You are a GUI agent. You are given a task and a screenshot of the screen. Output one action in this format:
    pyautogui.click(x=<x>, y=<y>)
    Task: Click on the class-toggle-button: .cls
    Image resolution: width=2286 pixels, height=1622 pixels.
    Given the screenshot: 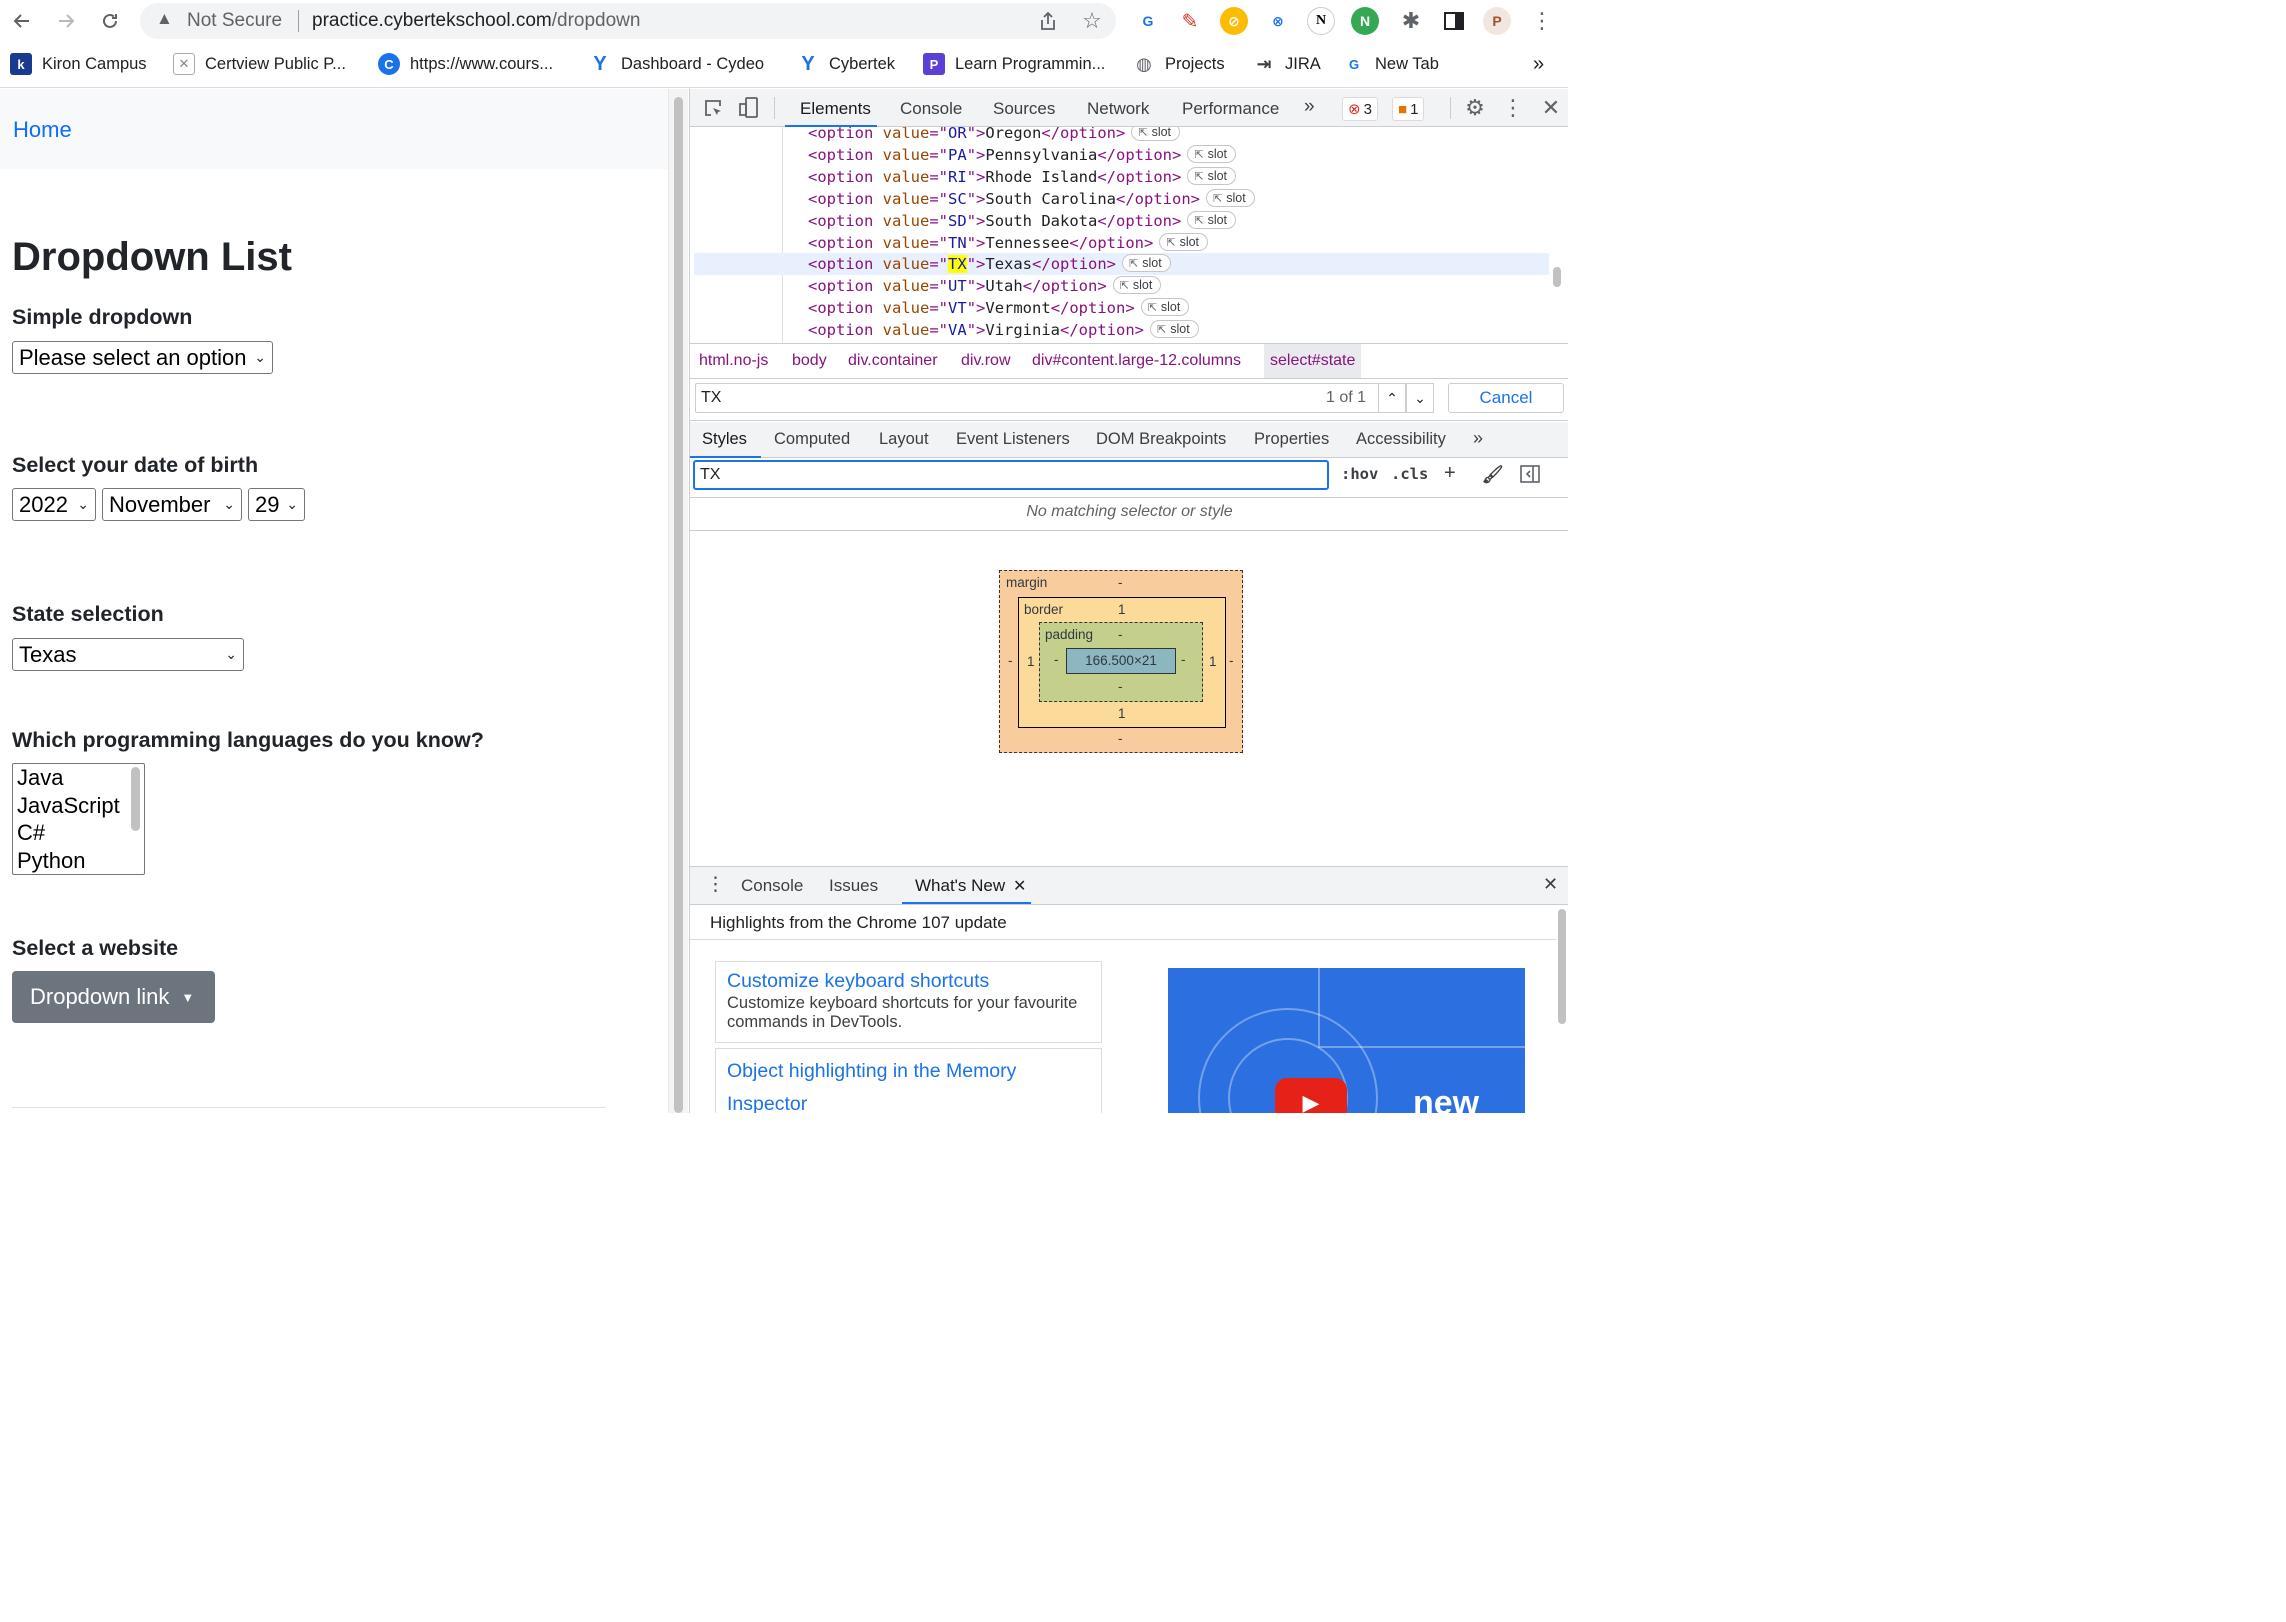 What is the action you would take?
    pyautogui.click(x=1409, y=474)
    